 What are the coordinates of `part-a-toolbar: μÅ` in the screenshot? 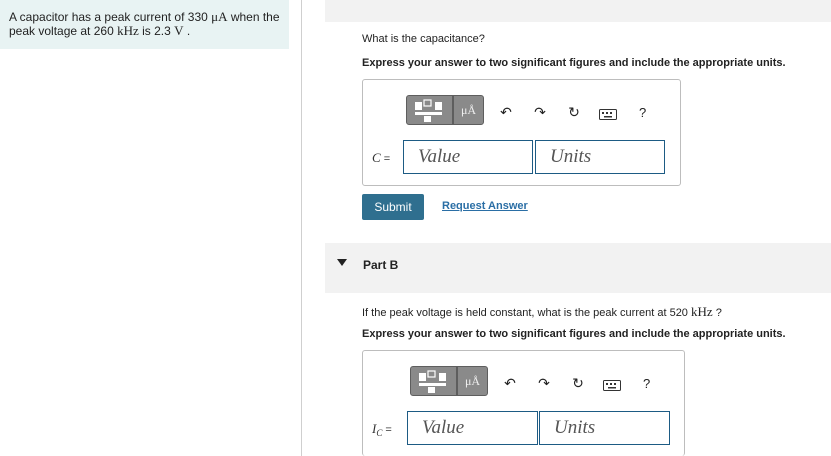 It's located at (445, 110).